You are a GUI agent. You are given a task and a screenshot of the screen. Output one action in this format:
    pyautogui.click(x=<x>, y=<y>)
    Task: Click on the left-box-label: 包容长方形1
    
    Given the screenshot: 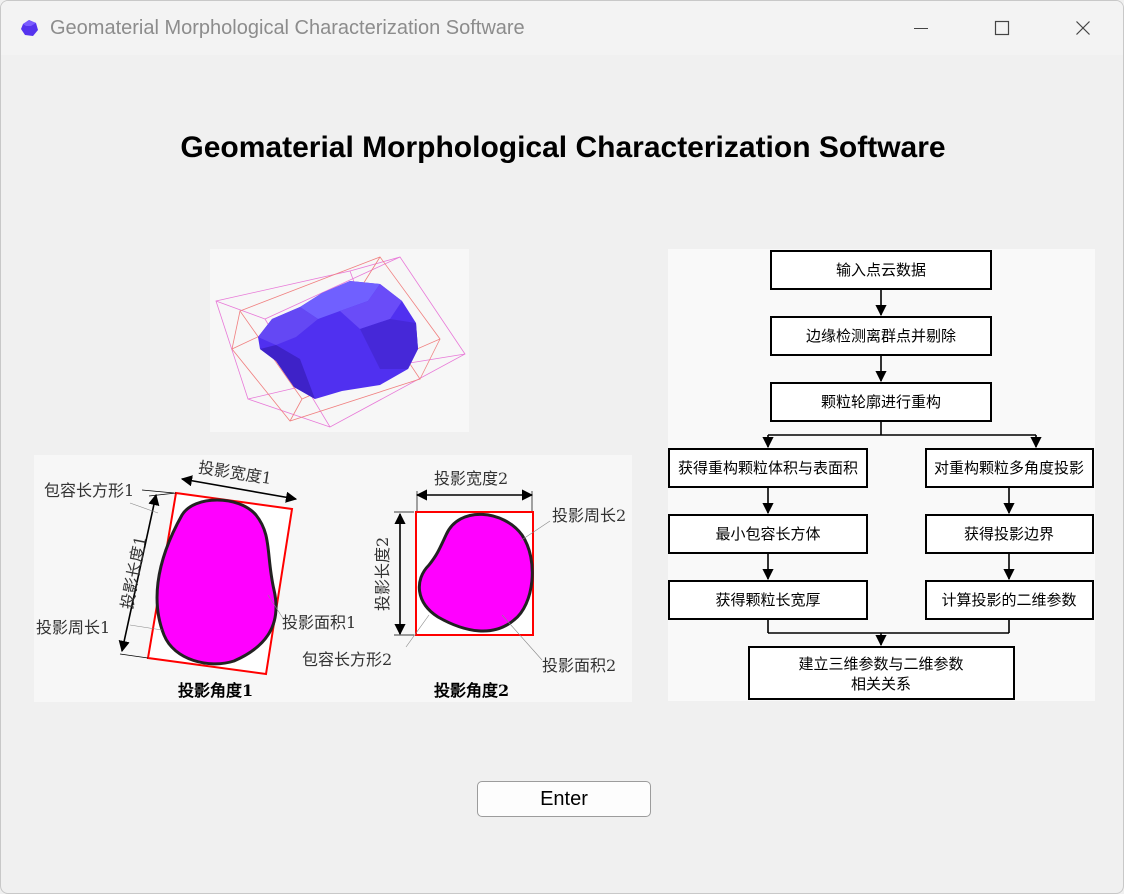 What is the action you would take?
    pyautogui.click(x=89, y=490)
    